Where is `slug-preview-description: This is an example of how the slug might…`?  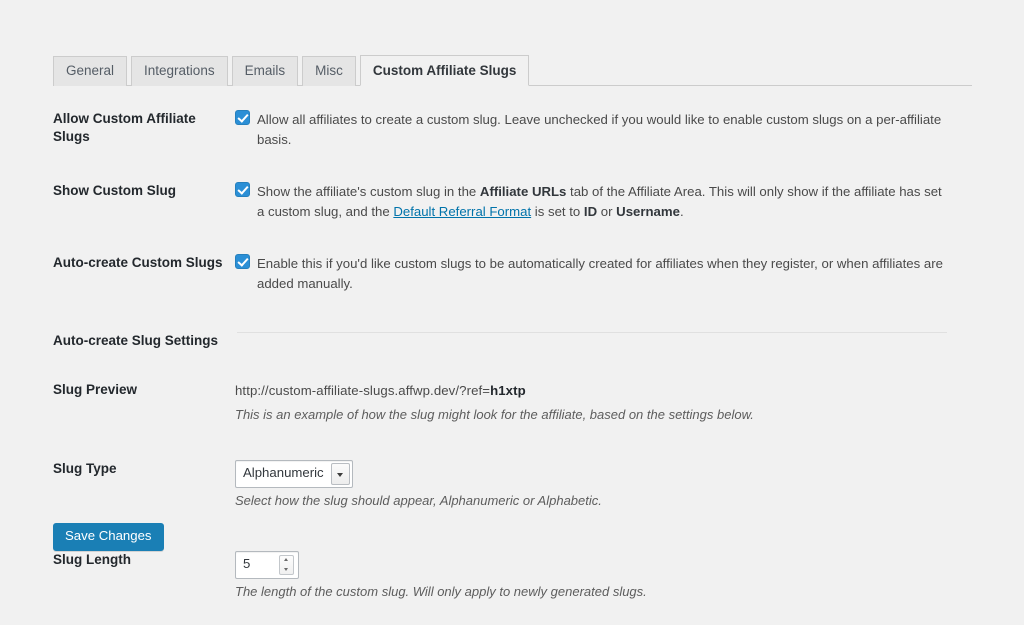
slug-preview-description: This is an example of how the slug might… is located at coordinates (494, 414).